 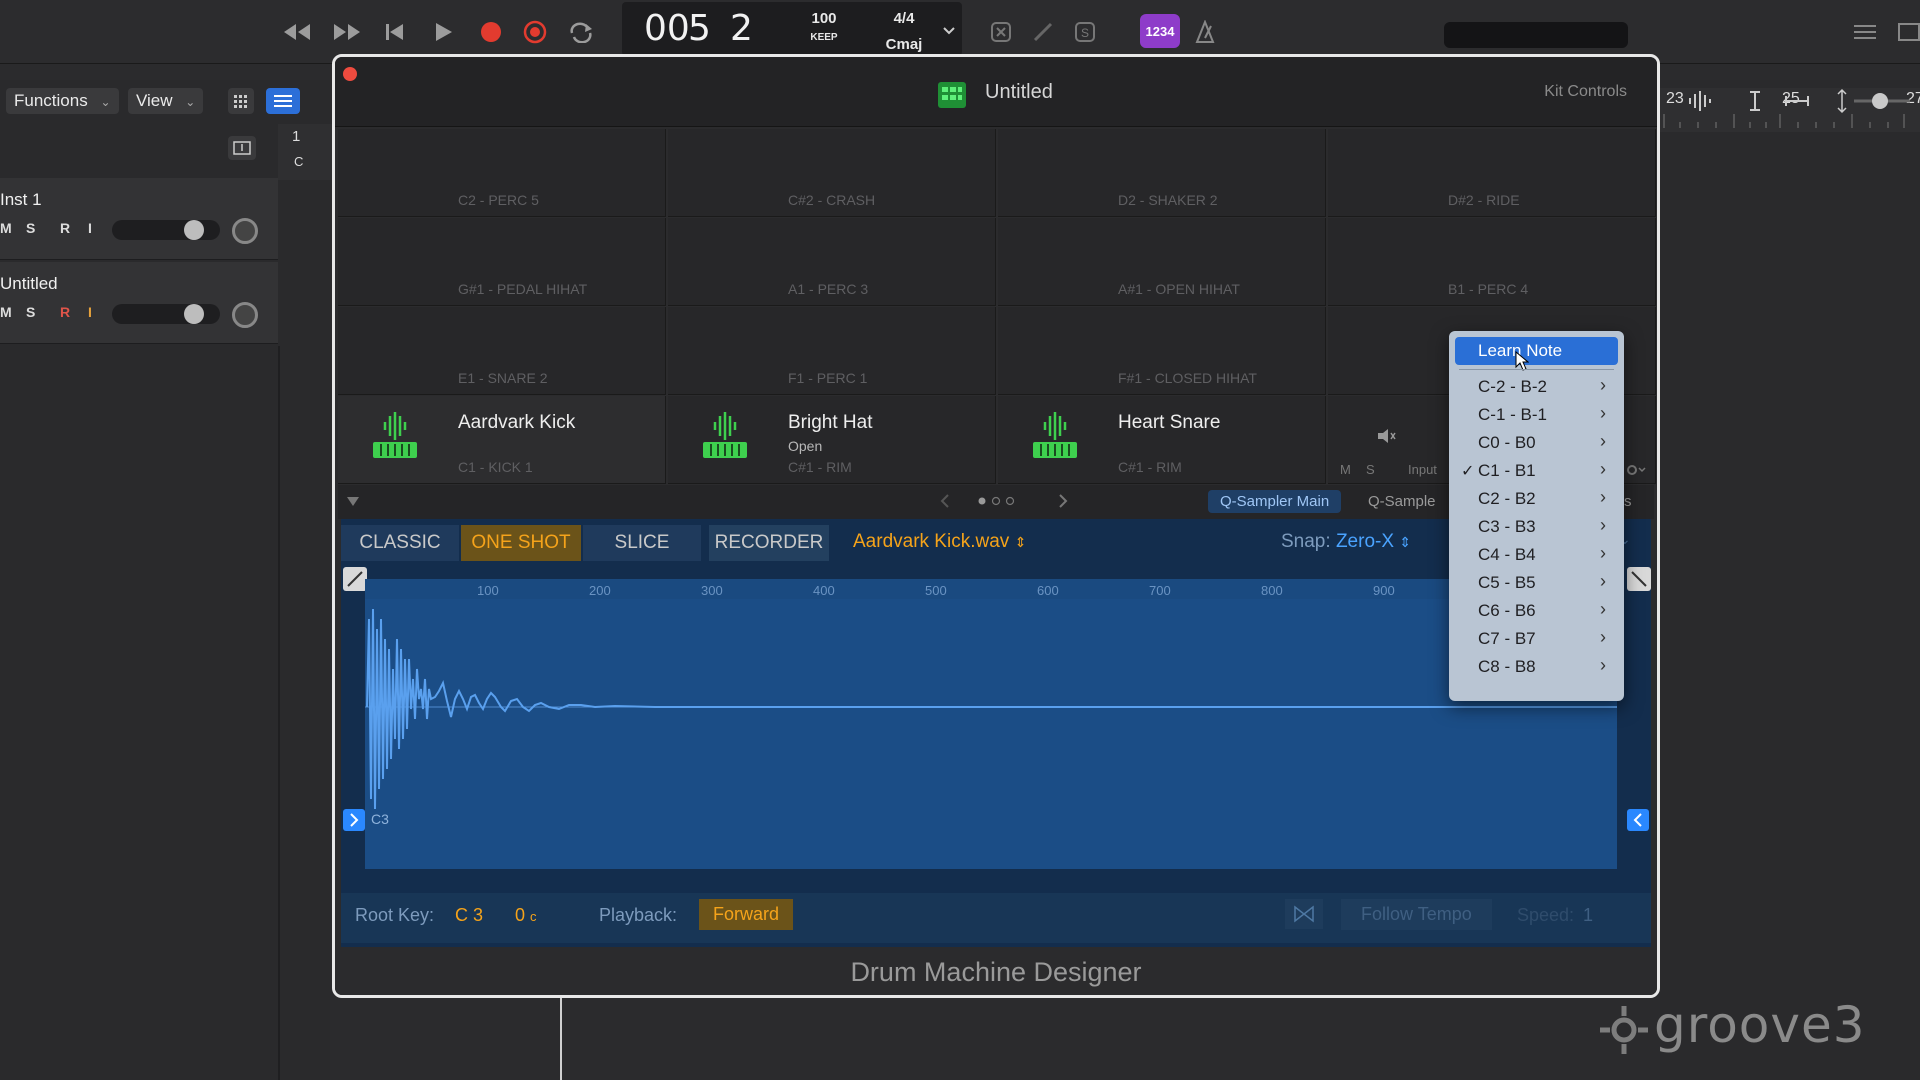 I want to click on mode-classic-button: CLASSIC, so click(x=400, y=543).